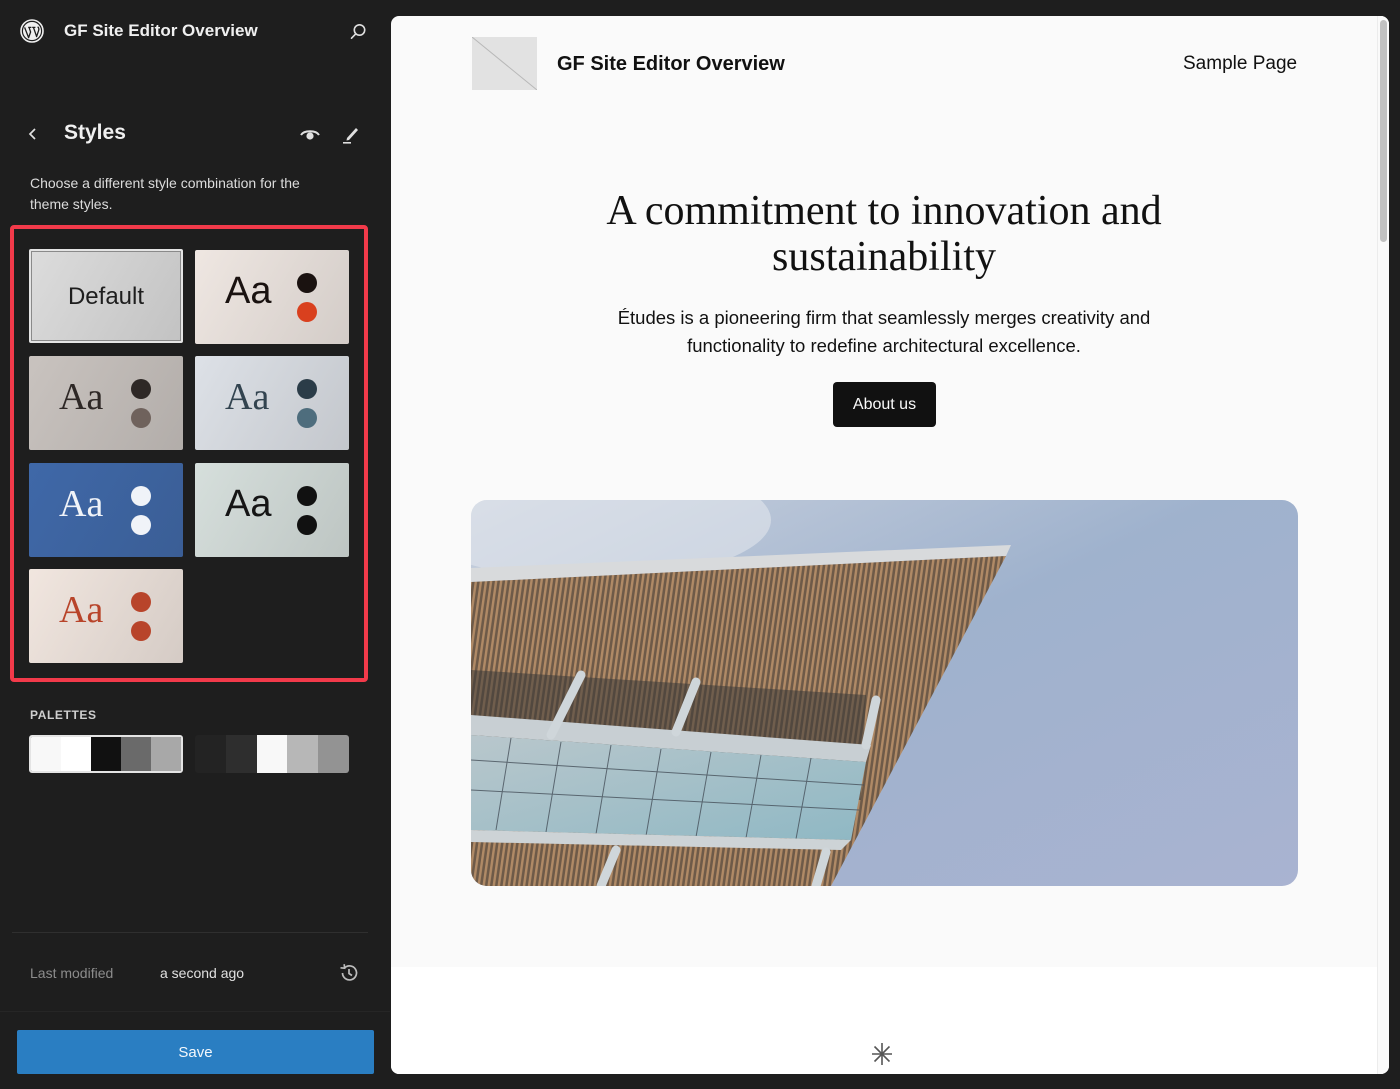 This screenshot has width=1400, height=1089. What do you see at coordinates (884, 404) in the screenshot?
I see `about-us-button: About us` at bounding box center [884, 404].